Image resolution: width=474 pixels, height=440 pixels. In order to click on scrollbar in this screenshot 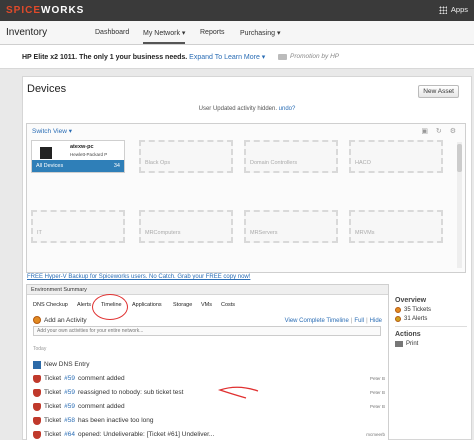, I will do `click(459, 205)`.